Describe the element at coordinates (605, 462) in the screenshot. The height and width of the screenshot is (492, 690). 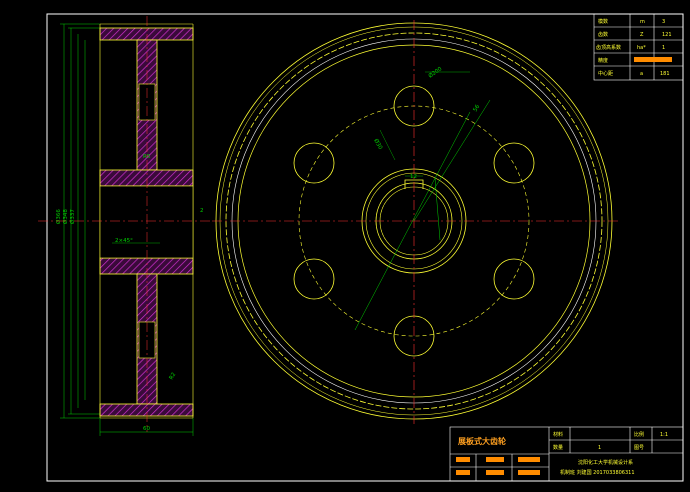
I see `school-name: 沈阳化工大学机械设计系` at that location.